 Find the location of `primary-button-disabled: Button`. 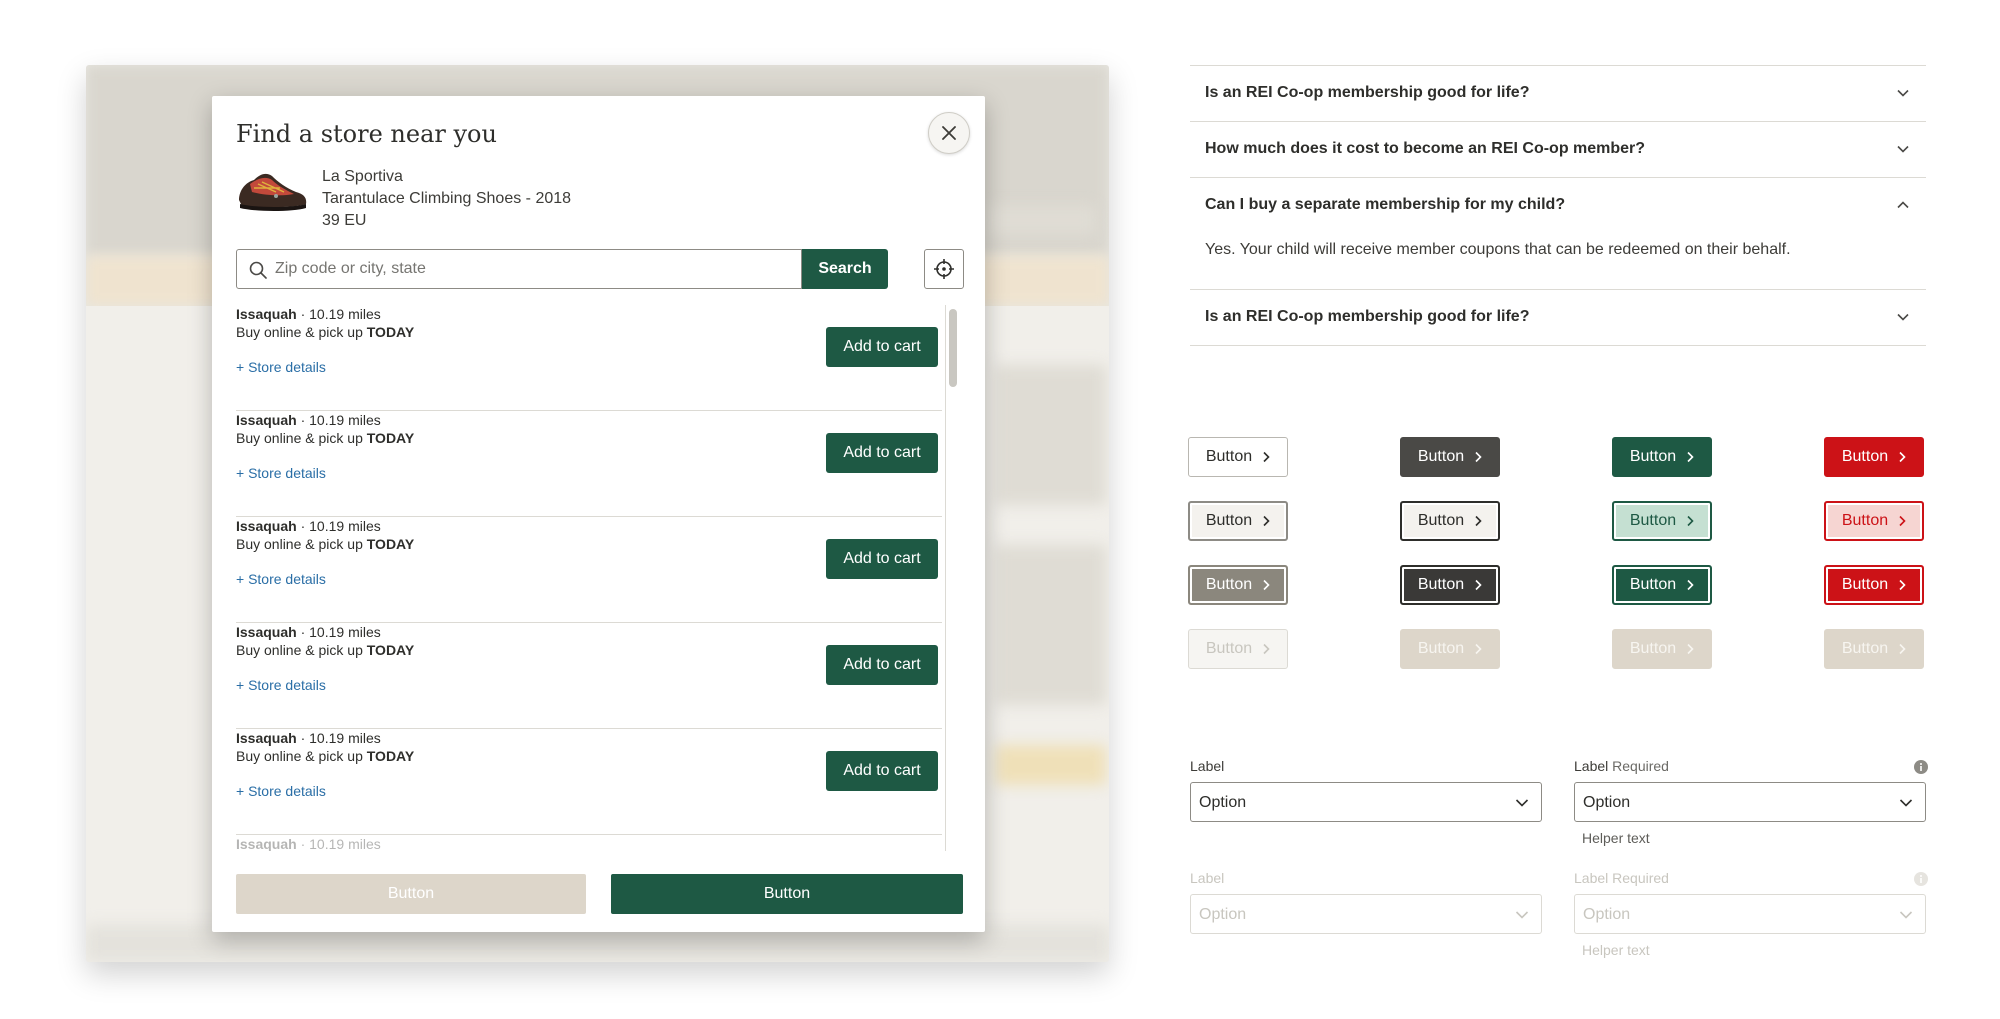

primary-button-disabled: Button is located at coordinates (1662, 649).